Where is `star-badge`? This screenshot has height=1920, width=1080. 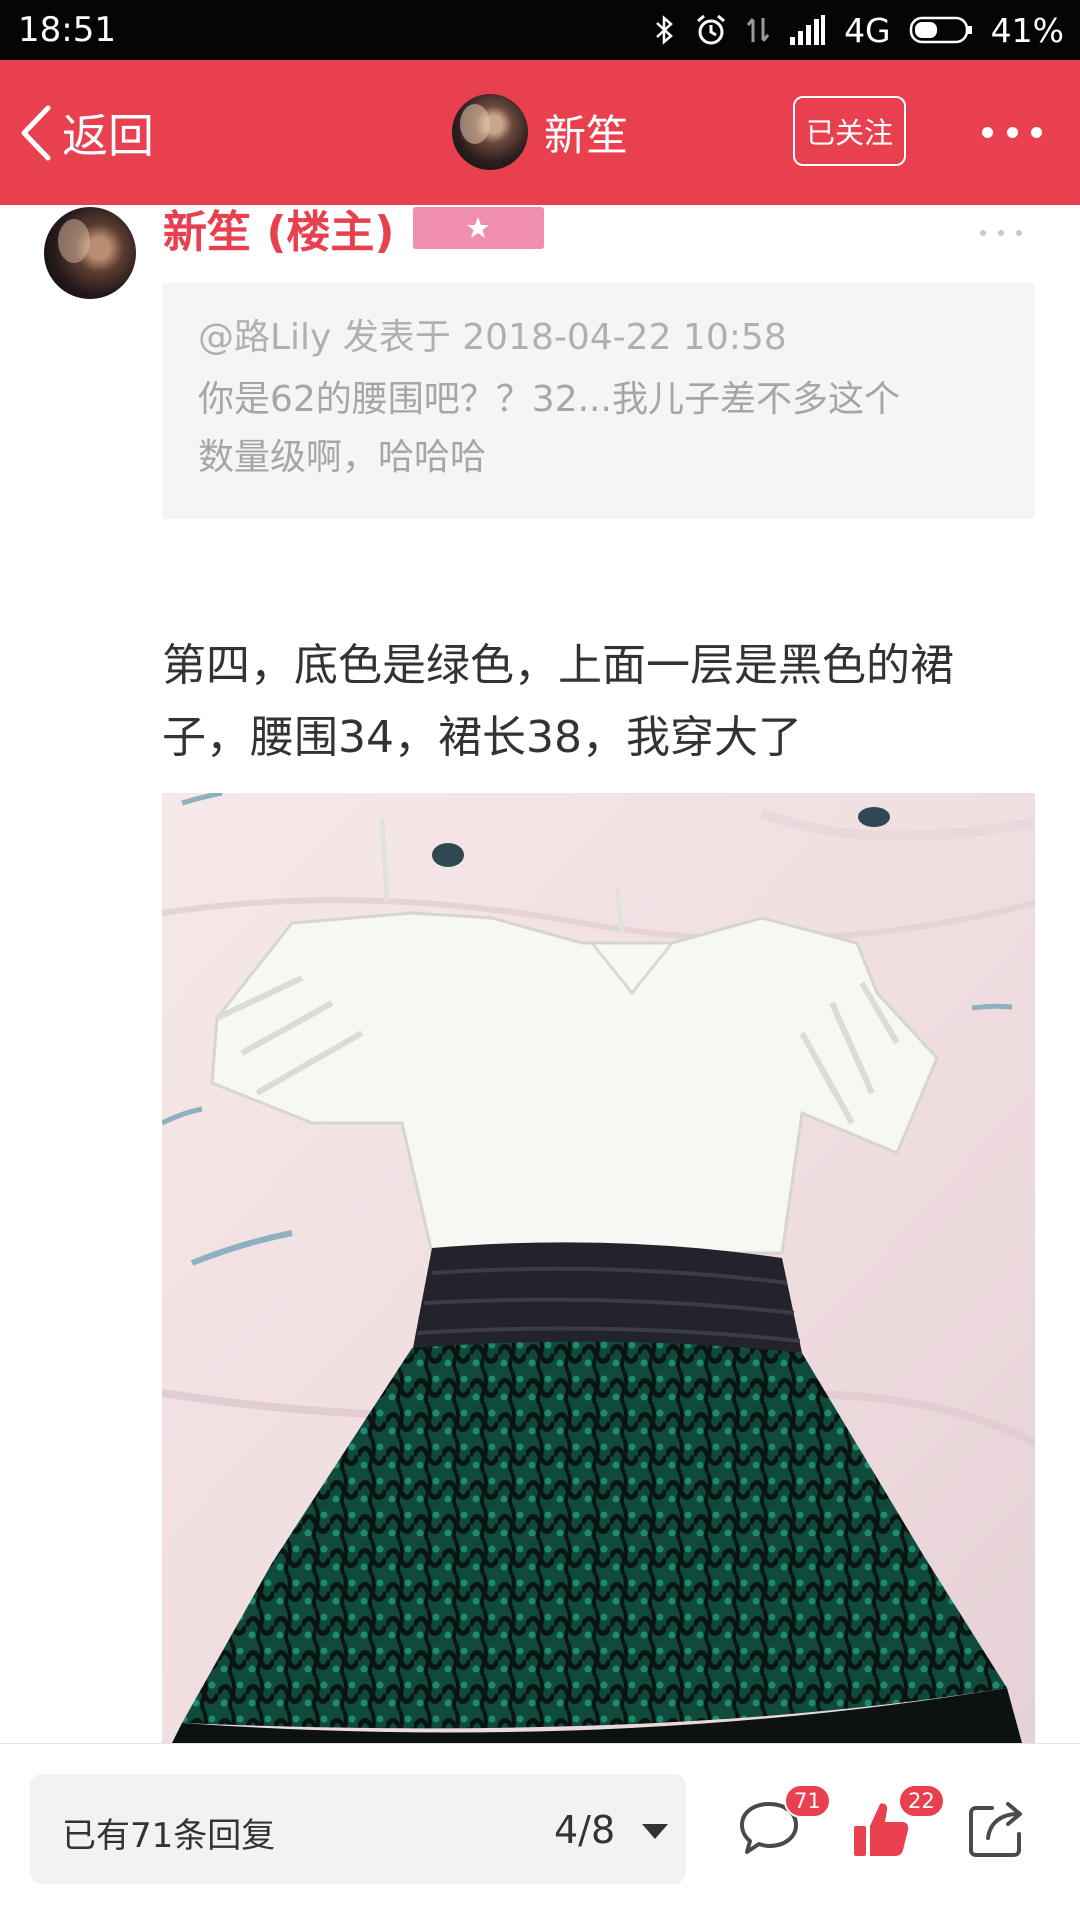 star-badge is located at coordinates (478, 228).